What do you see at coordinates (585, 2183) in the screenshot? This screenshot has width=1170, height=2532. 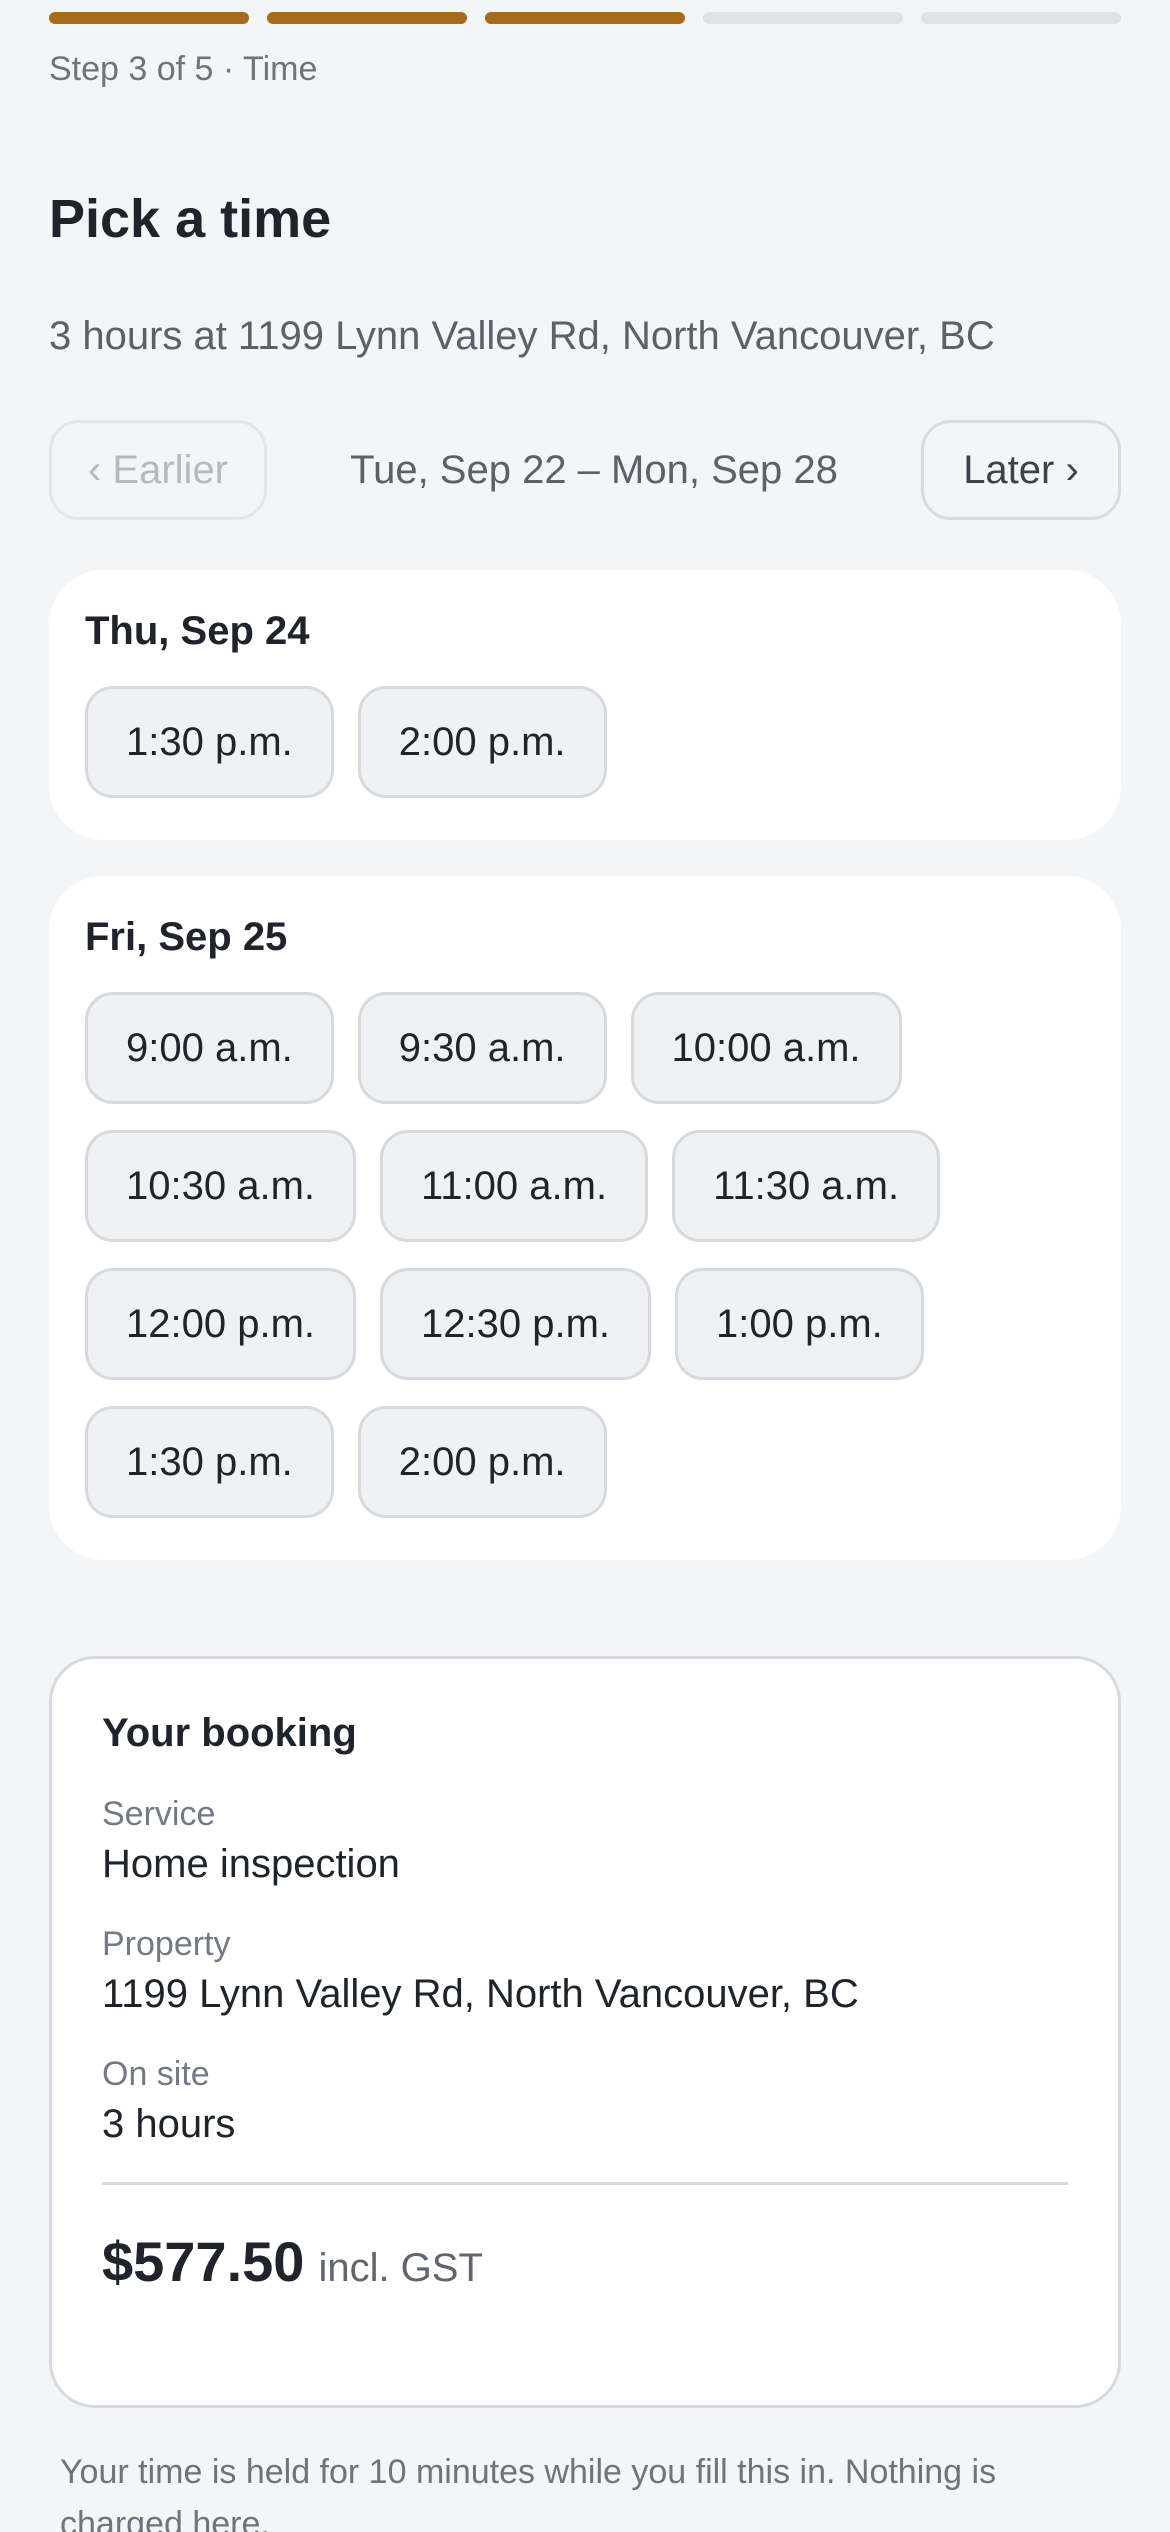 I see `divider` at bounding box center [585, 2183].